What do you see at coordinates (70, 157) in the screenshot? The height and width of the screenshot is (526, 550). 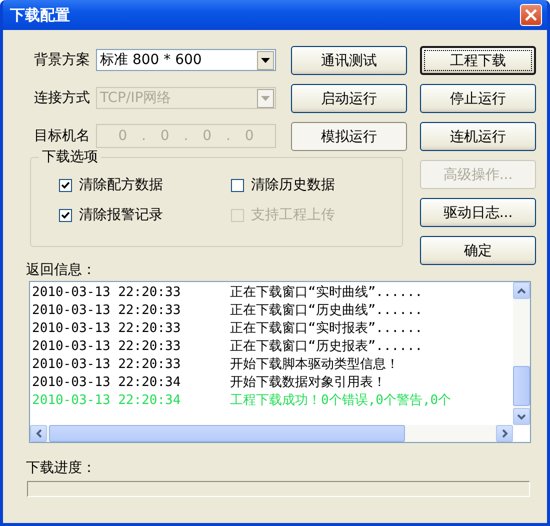 I see `group-title: 下载选项` at bounding box center [70, 157].